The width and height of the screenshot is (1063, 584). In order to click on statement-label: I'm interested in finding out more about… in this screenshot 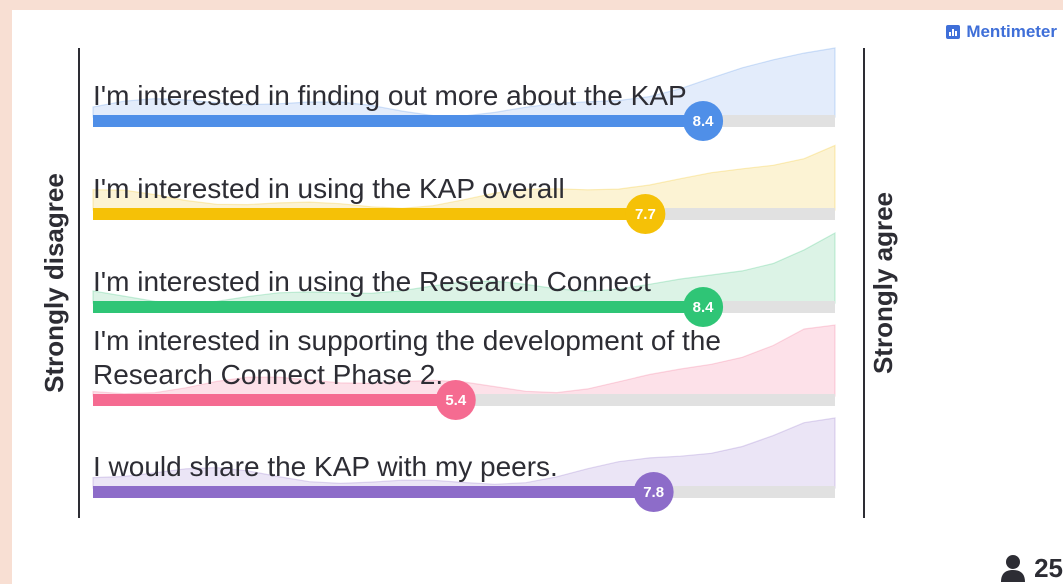, I will do `click(390, 95)`.